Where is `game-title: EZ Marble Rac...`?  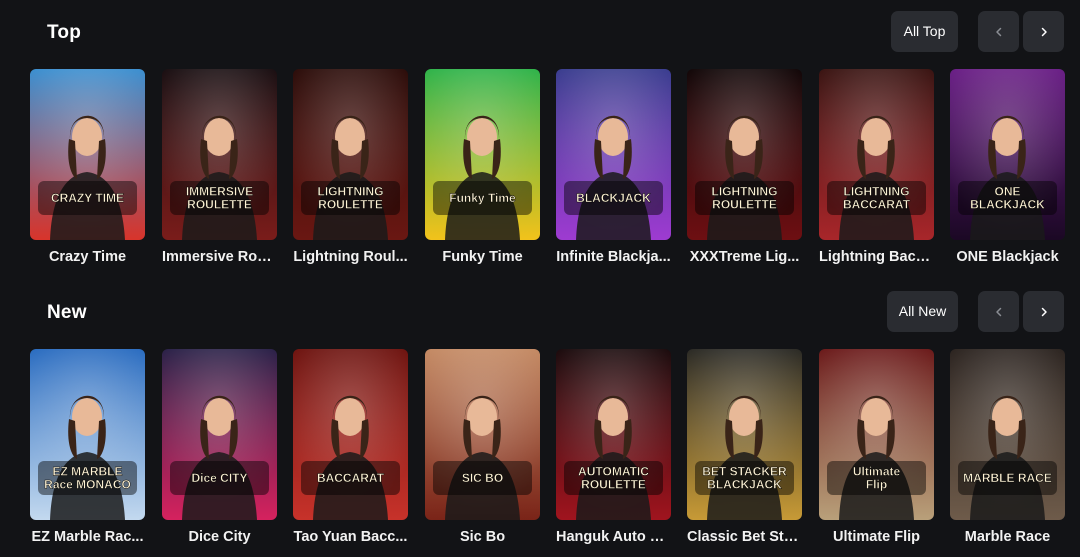 game-title: EZ Marble Rac... is located at coordinates (87, 537).